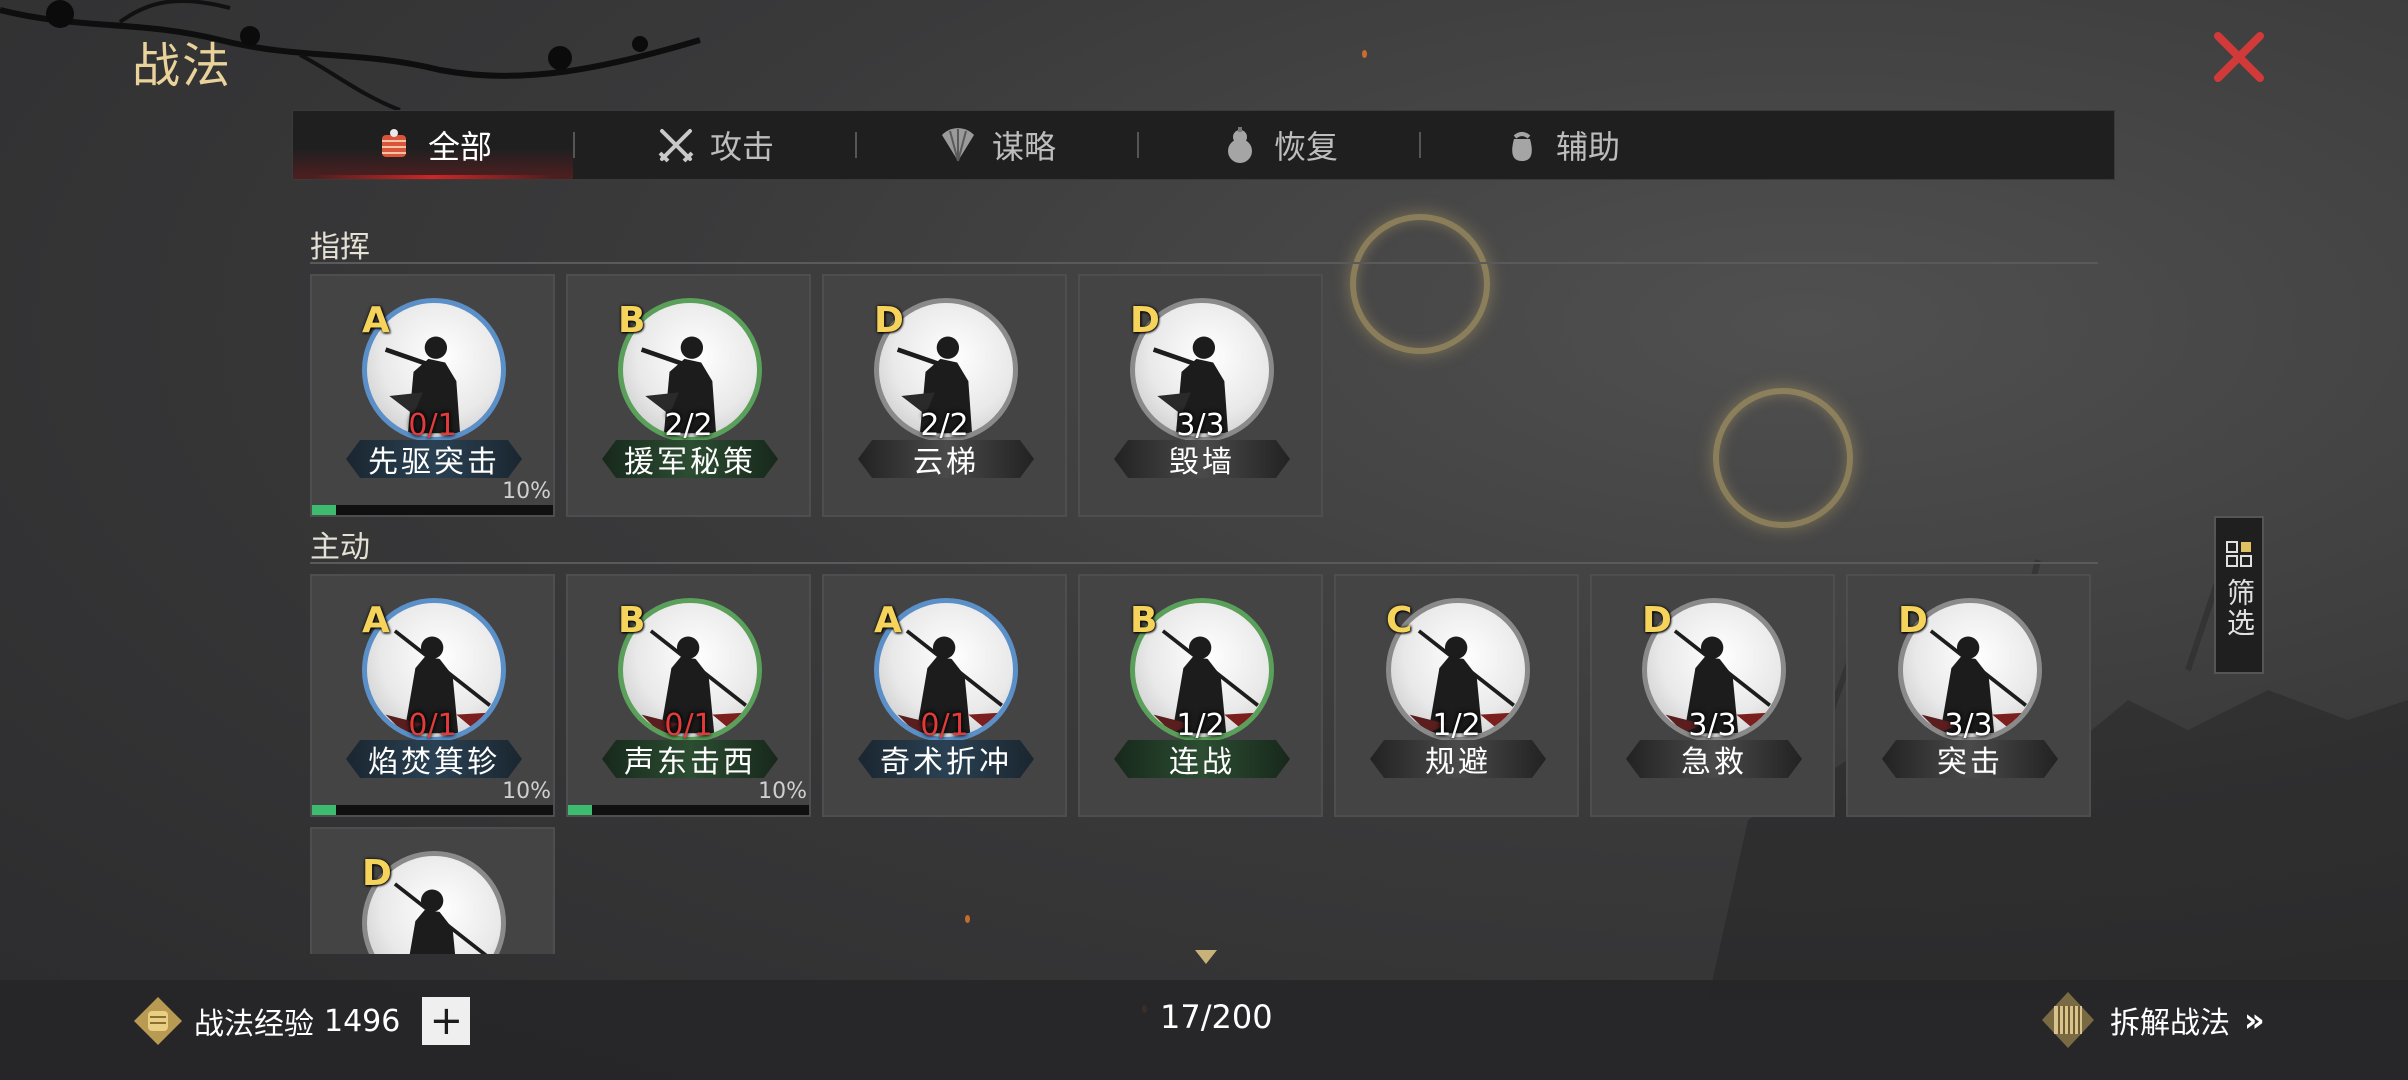 The height and width of the screenshot is (1080, 2408). What do you see at coordinates (1399, 620) in the screenshot?
I see `grade-badge: C` at bounding box center [1399, 620].